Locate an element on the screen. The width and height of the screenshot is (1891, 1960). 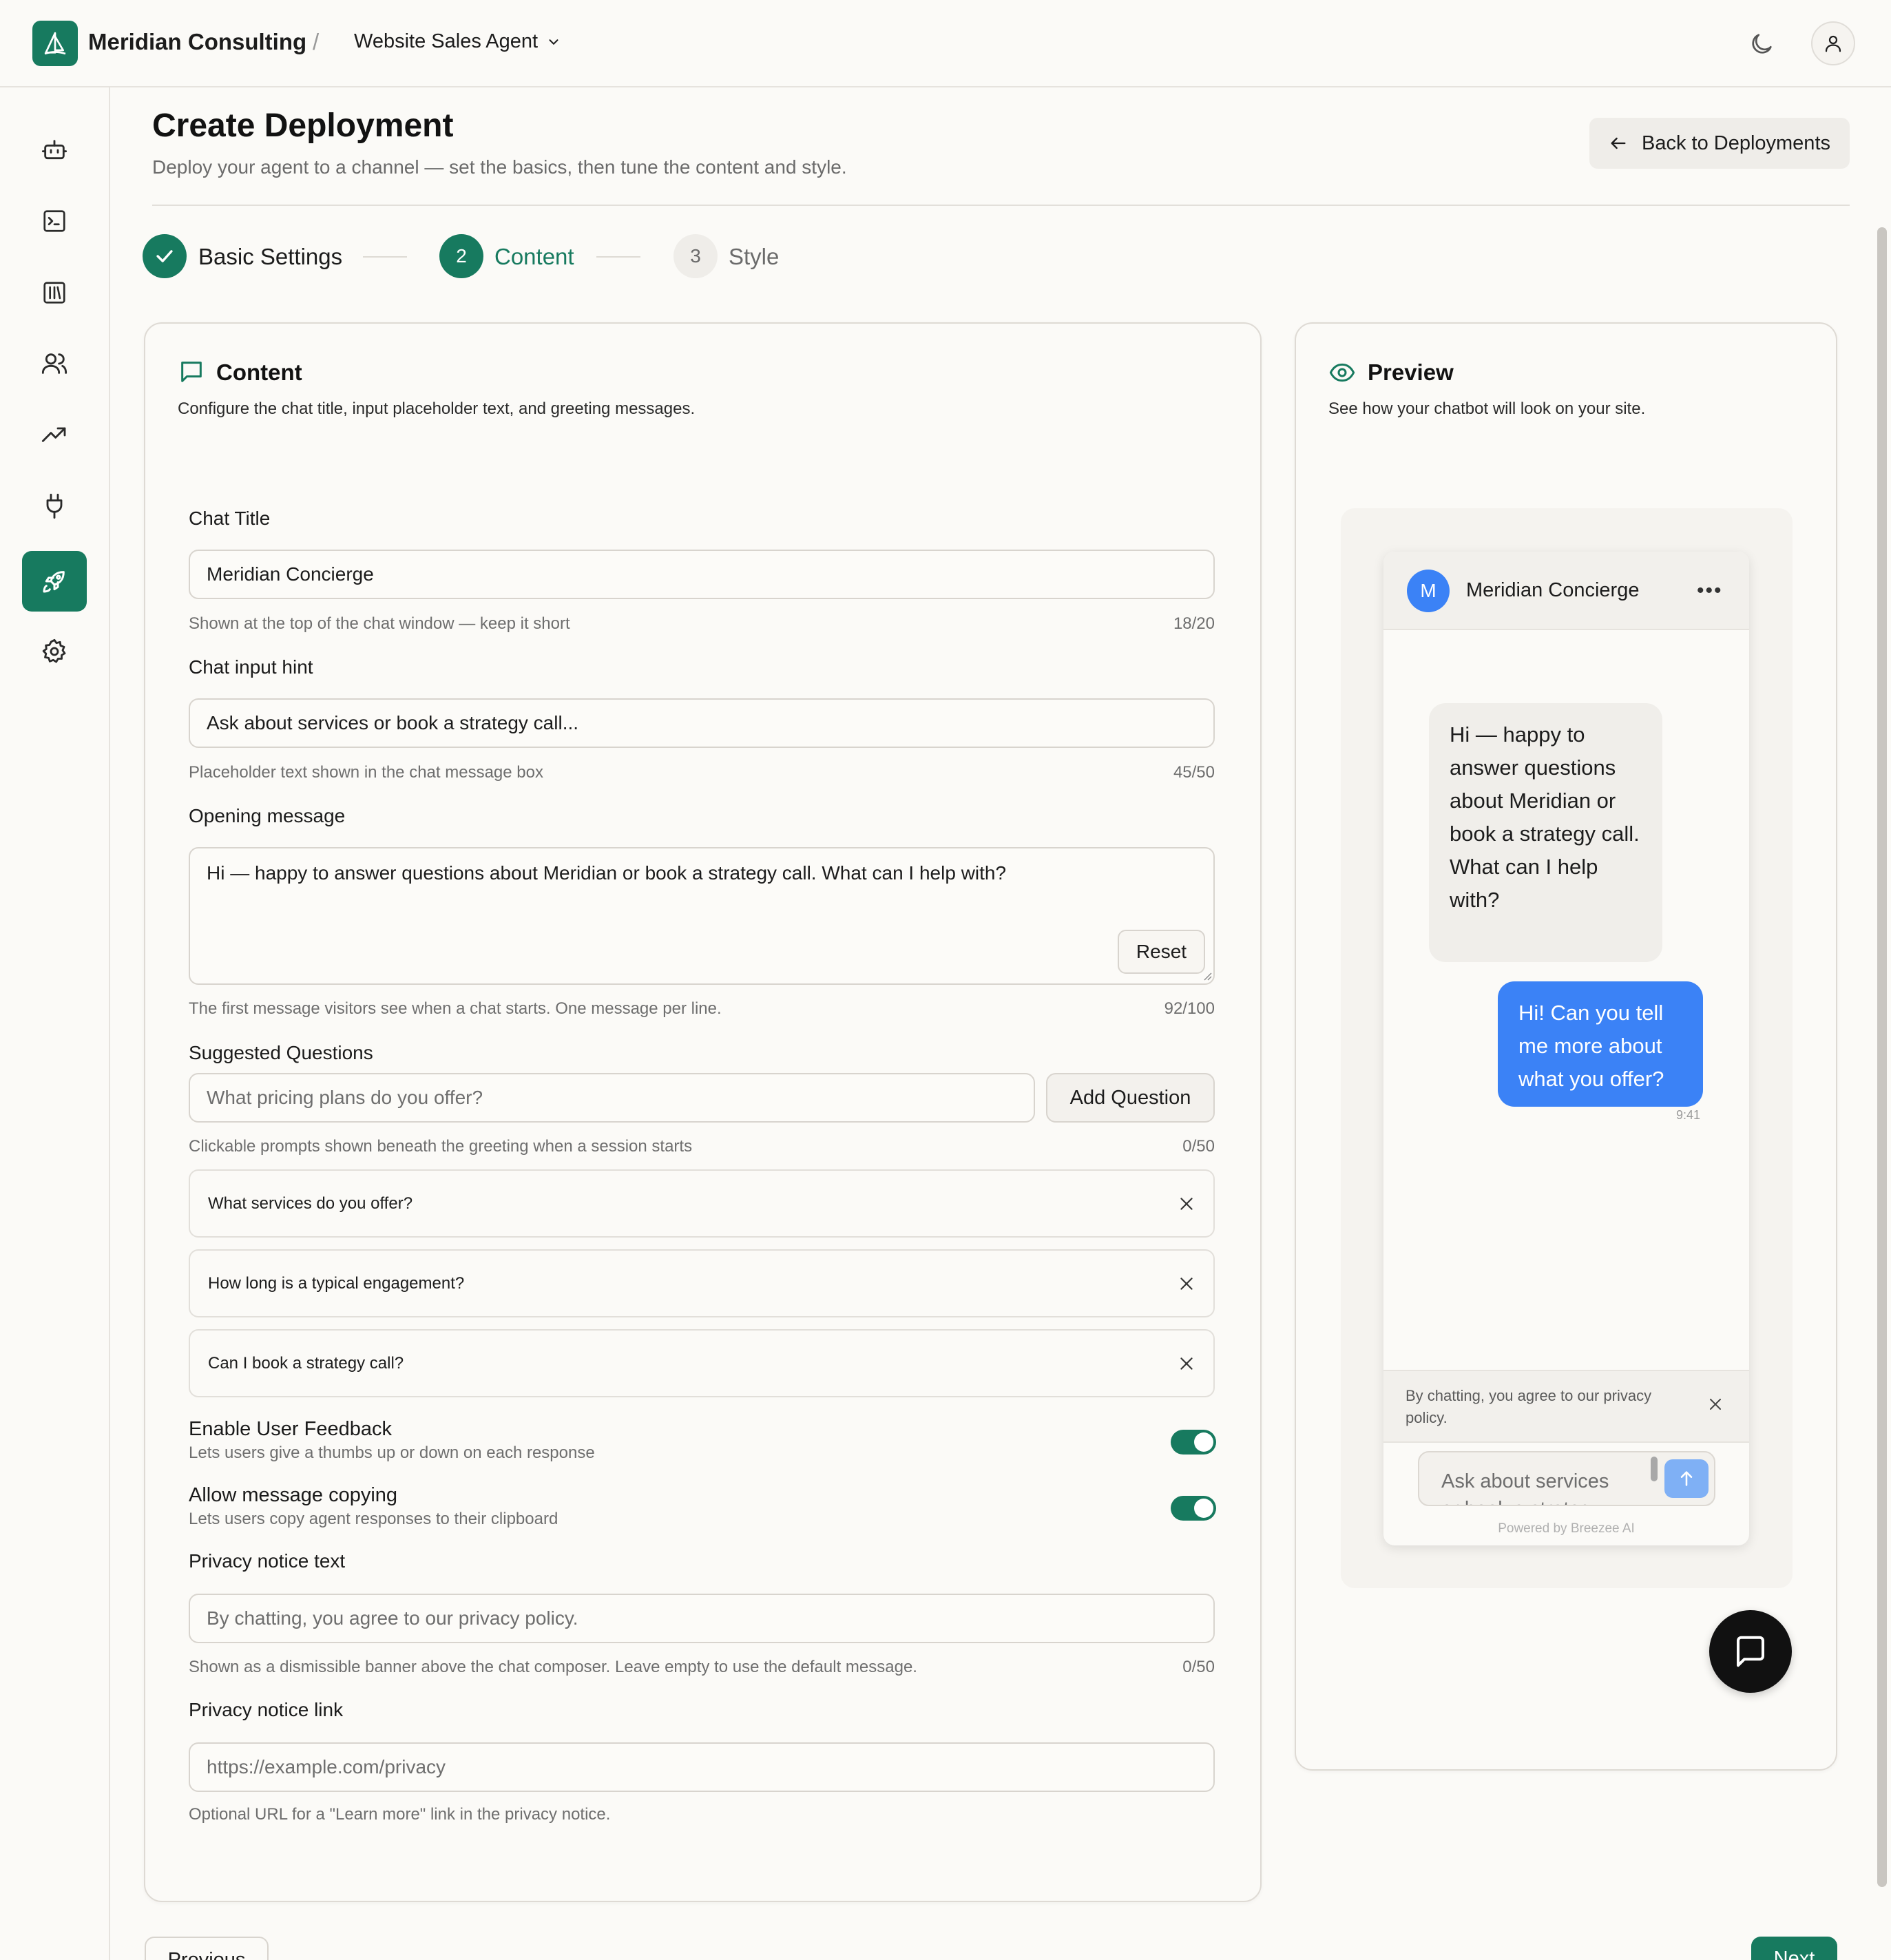
users-icon is located at coordinates (54, 363).